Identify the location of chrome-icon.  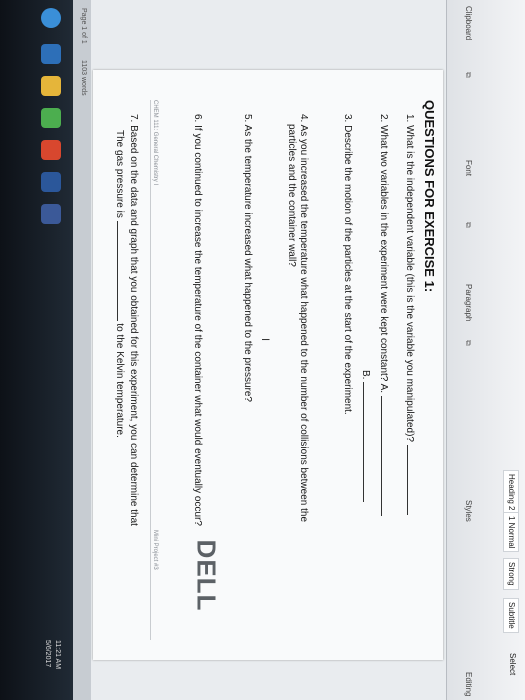
(51, 118).